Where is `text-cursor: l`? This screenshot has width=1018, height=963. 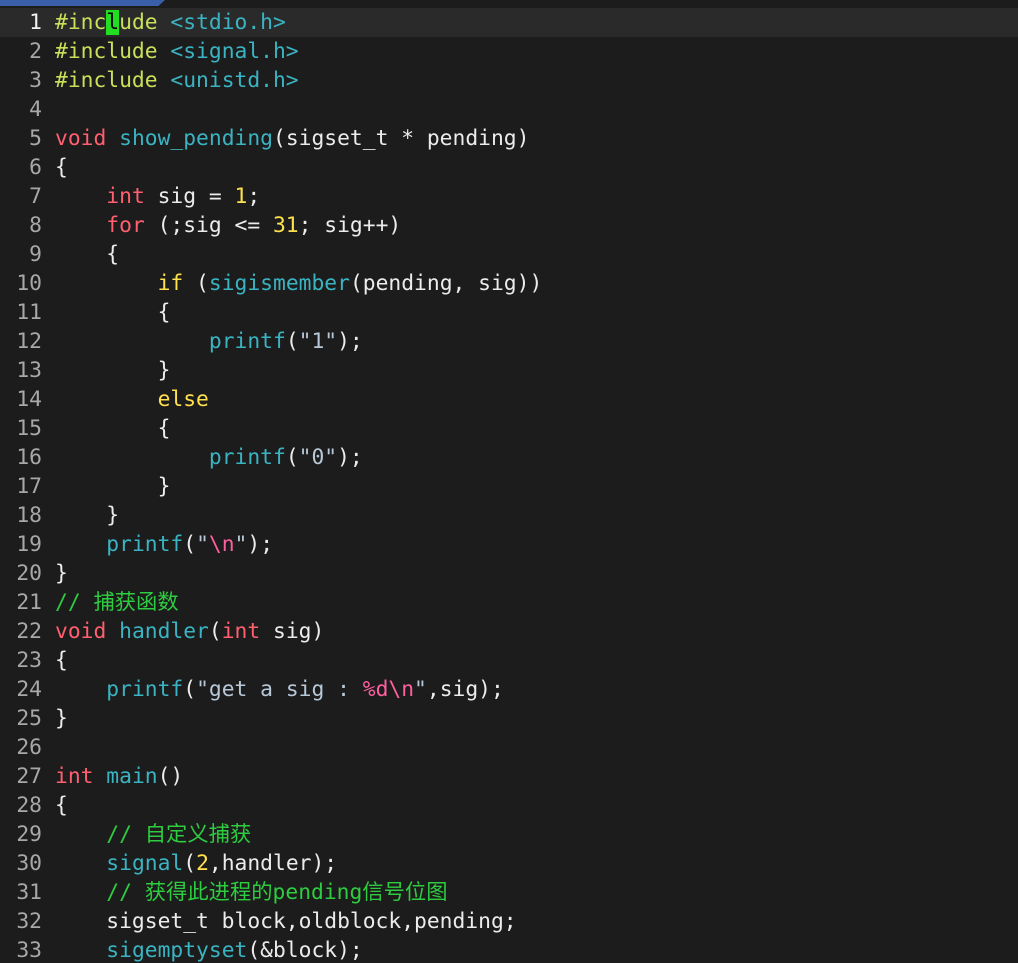 text-cursor: l is located at coordinates (113, 22).